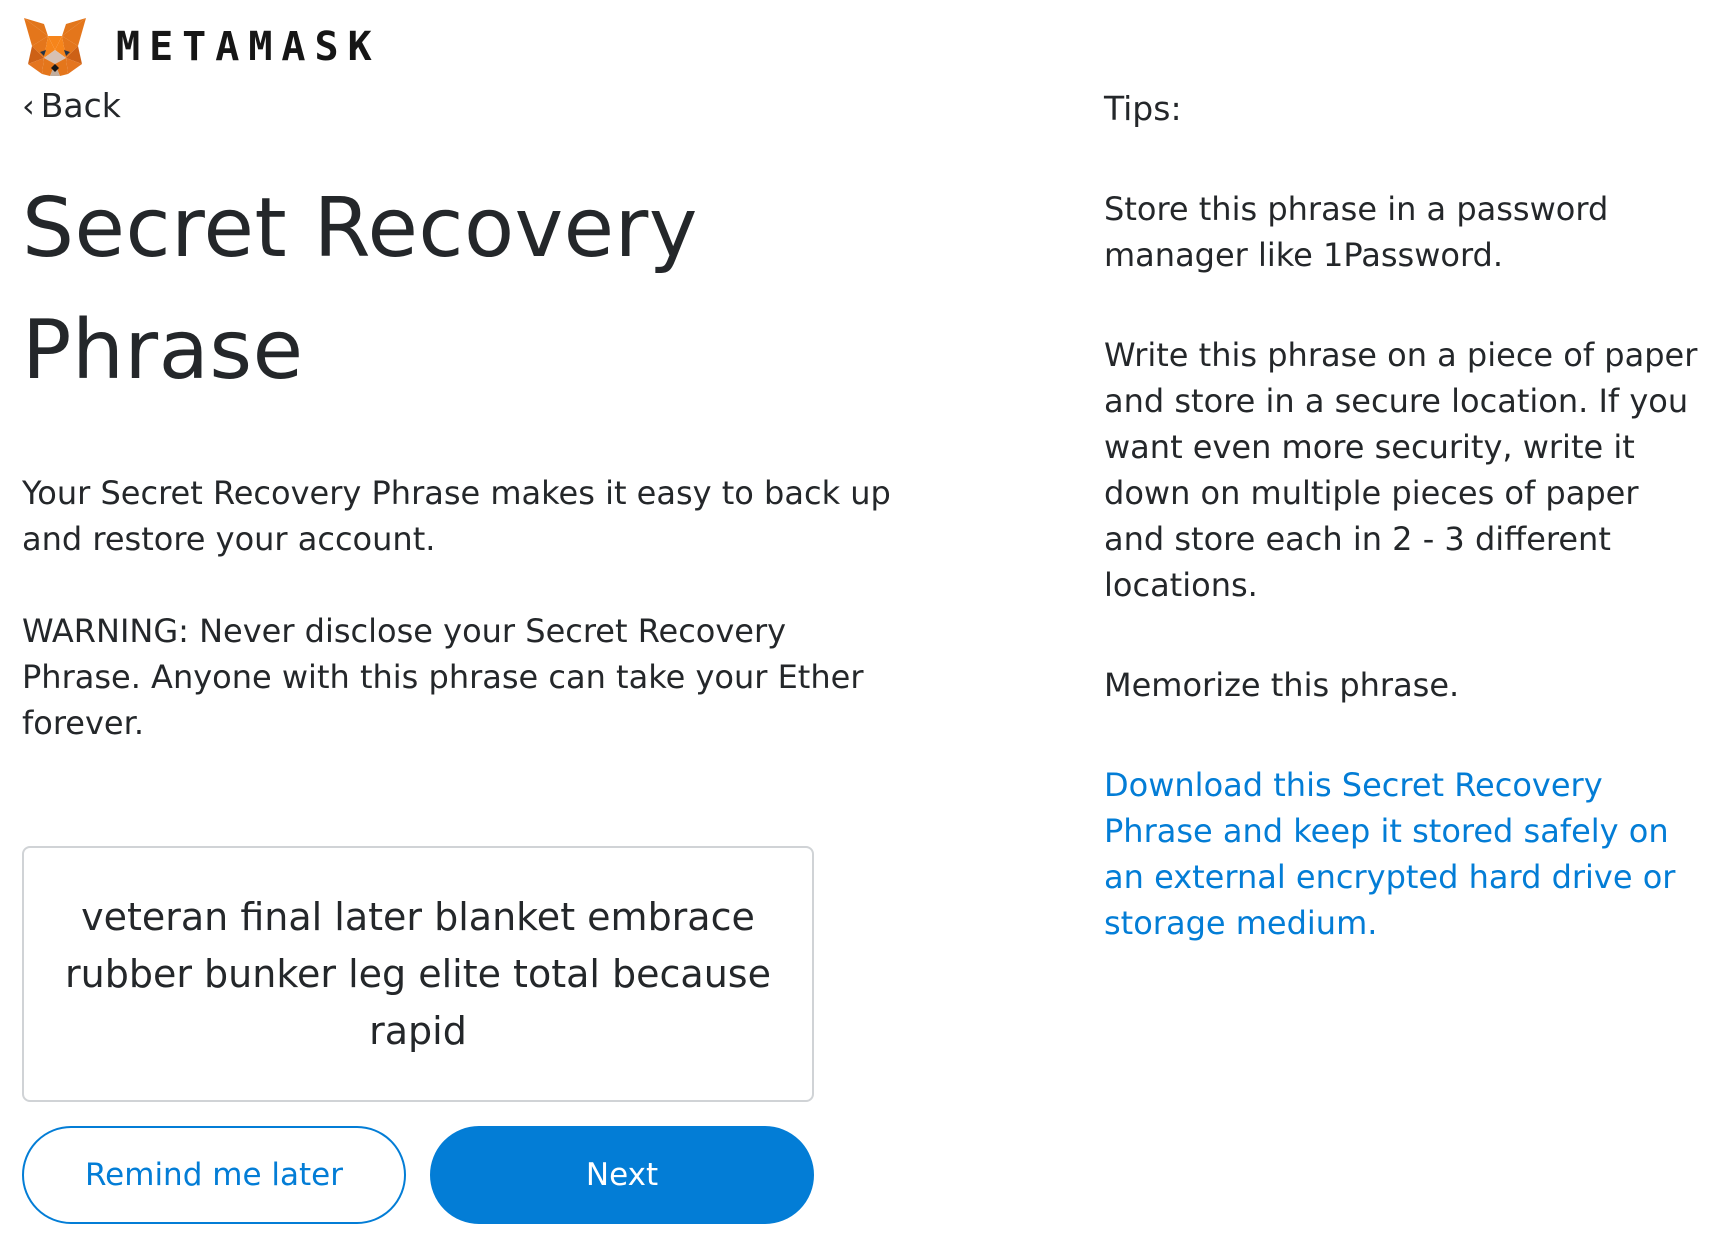 The width and height of the screenshot is (1711, 1234). What do you see at coordinates (418, 1175) in the screenshot?
I see `action-buttons: Remind me later Next` at bounding box center [418, 1175].